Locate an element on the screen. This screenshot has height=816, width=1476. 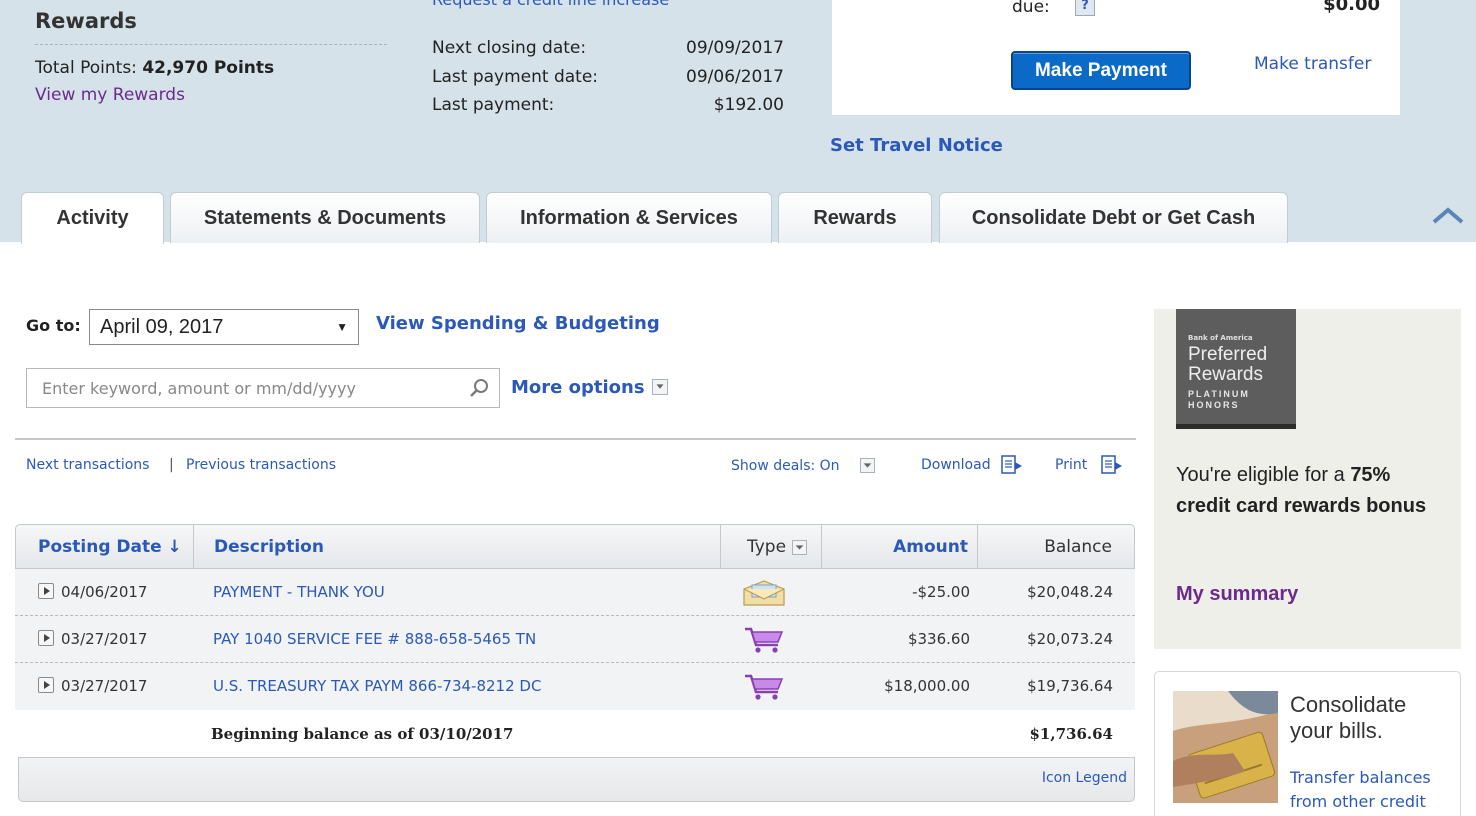
logo-tier: PLATINUM HONORS is located at coordinates (1219, 400).